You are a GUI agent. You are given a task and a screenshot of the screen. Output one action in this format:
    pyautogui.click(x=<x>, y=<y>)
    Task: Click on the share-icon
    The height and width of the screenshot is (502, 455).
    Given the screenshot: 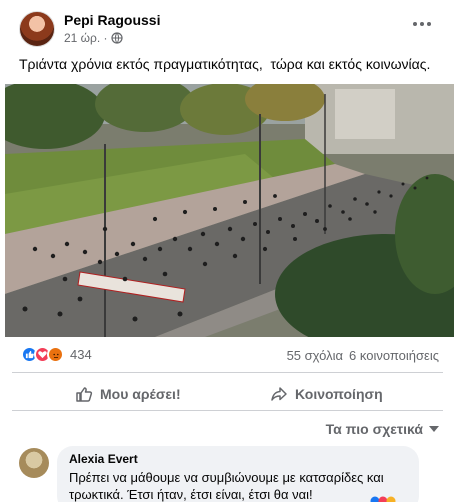 What is the action you would take?
    pyautogui.click(x=279, y=394)
    